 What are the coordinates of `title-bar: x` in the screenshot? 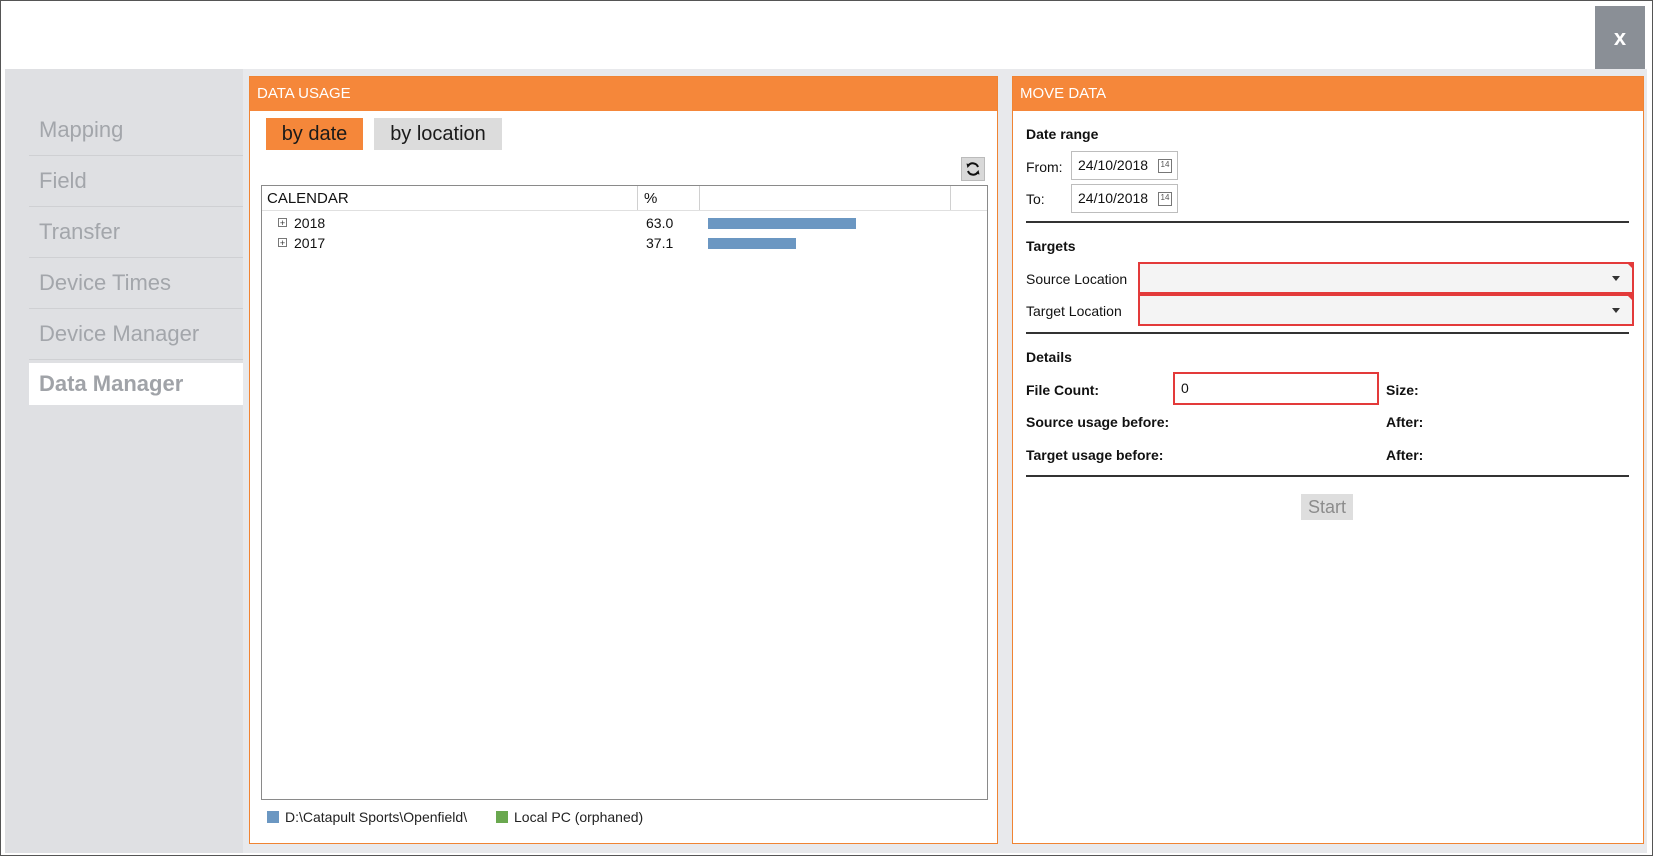 It's located at (826, 37).